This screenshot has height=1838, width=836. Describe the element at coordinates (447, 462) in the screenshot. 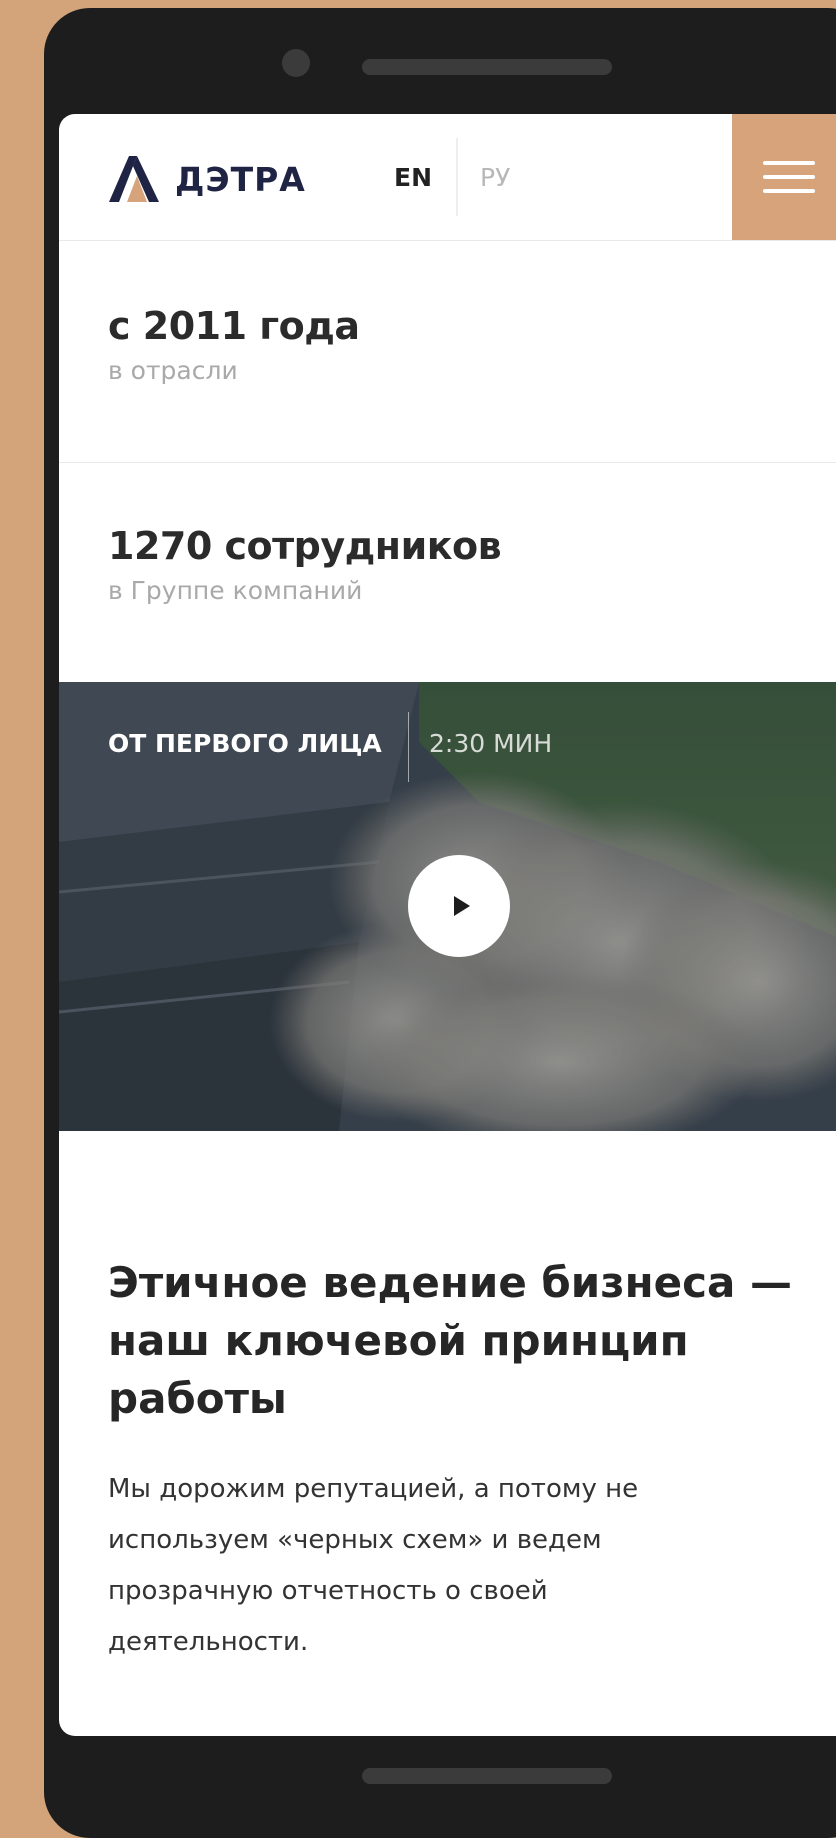

I see `section-divider` at that location.